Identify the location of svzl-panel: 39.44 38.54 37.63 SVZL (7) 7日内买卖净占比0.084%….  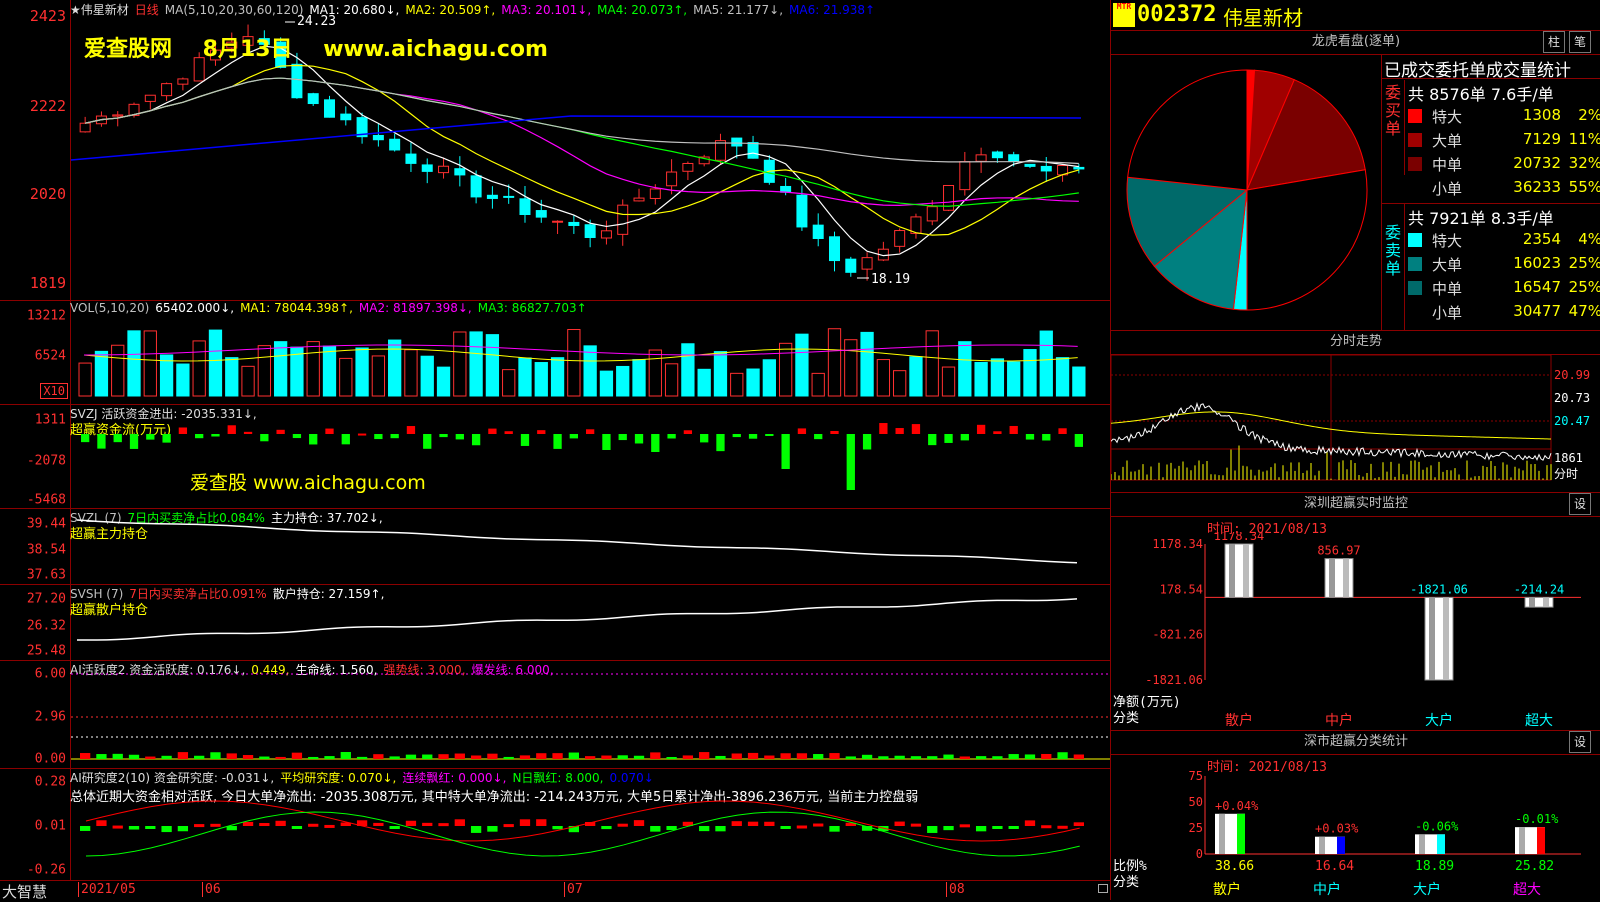
(555, 546).